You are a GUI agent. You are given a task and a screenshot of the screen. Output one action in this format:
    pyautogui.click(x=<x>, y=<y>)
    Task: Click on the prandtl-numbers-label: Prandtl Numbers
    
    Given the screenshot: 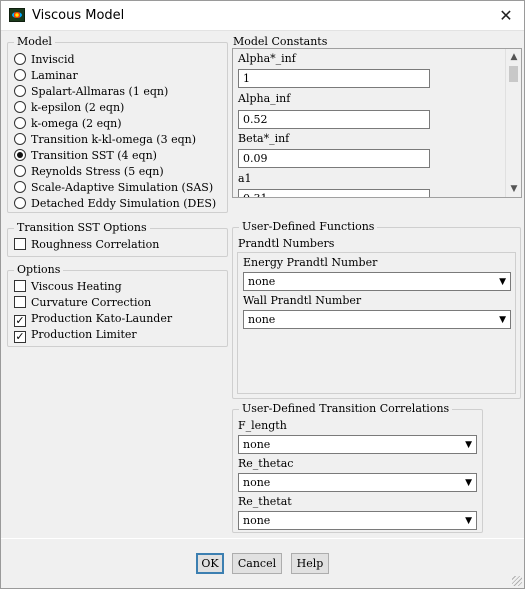 What is the action you would take?
    pyautogui.click(x=286, y=243)
    